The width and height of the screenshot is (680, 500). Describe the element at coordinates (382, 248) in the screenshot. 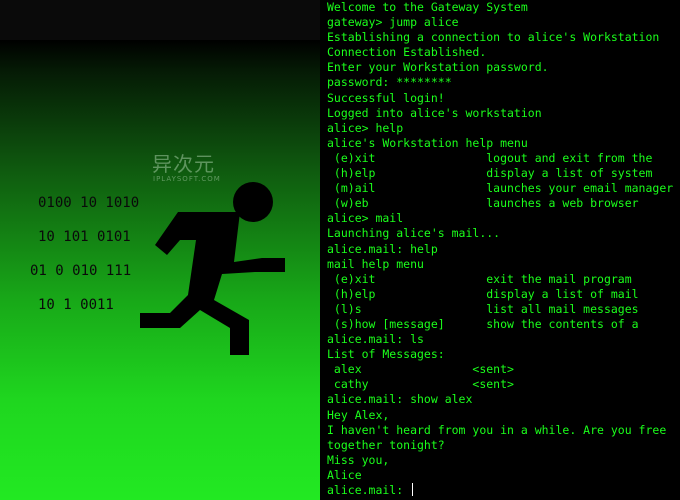

I see `terminal-line: alice.mail: help` at that location.